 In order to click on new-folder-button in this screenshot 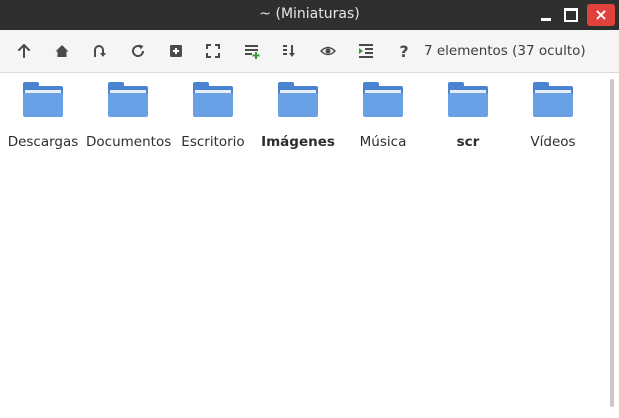, I will do `click(176, 51)`.